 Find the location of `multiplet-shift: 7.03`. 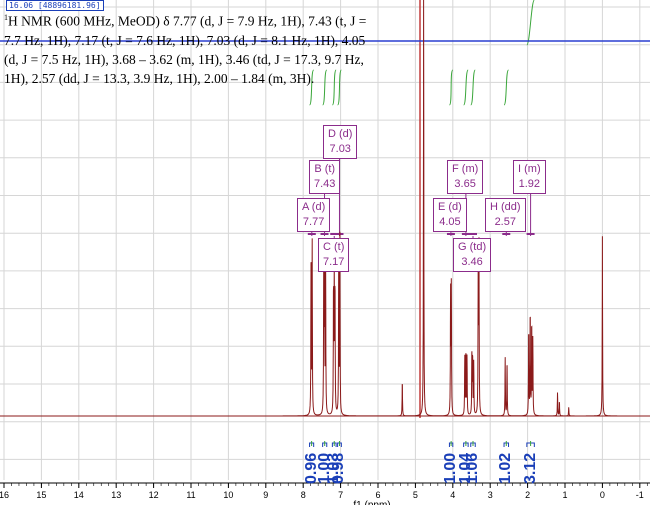

multiplet-shift: 7.03 is located at coordinates (340, 149).